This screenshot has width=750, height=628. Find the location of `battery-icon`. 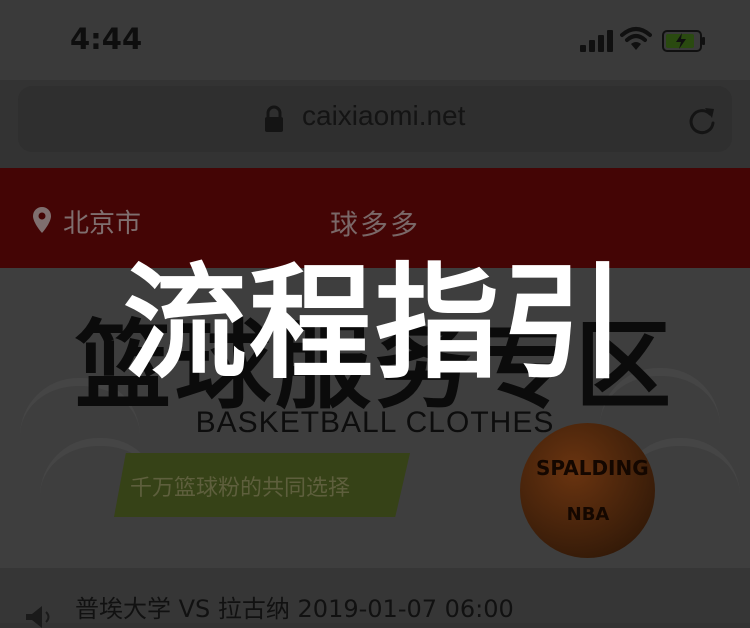

battery-icon is located at coordinates (683, 41).